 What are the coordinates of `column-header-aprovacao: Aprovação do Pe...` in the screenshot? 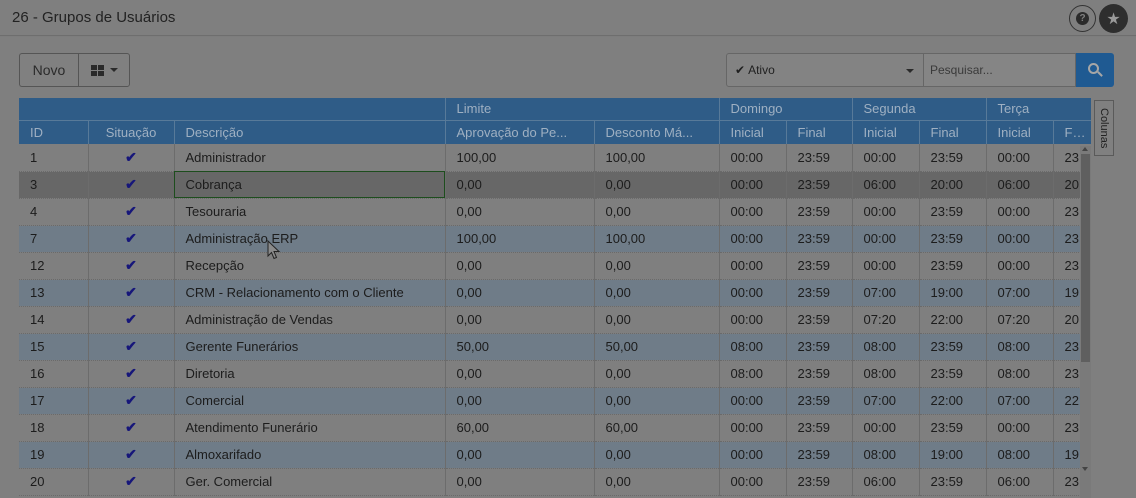 It's located at (520, 132).